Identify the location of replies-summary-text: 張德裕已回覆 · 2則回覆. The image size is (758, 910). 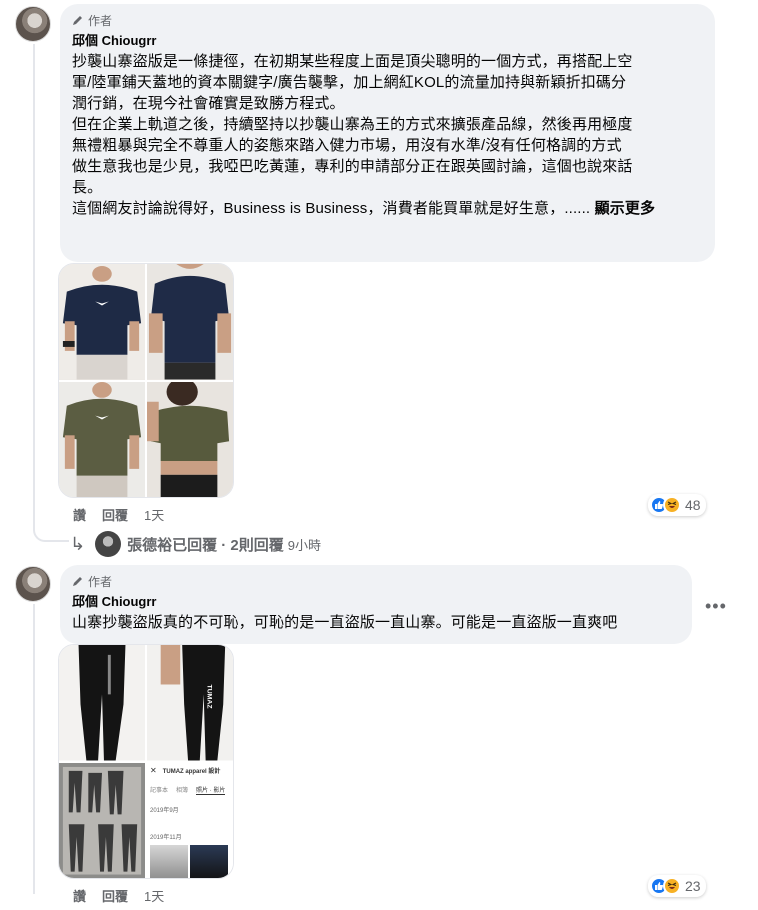
(205, 544).